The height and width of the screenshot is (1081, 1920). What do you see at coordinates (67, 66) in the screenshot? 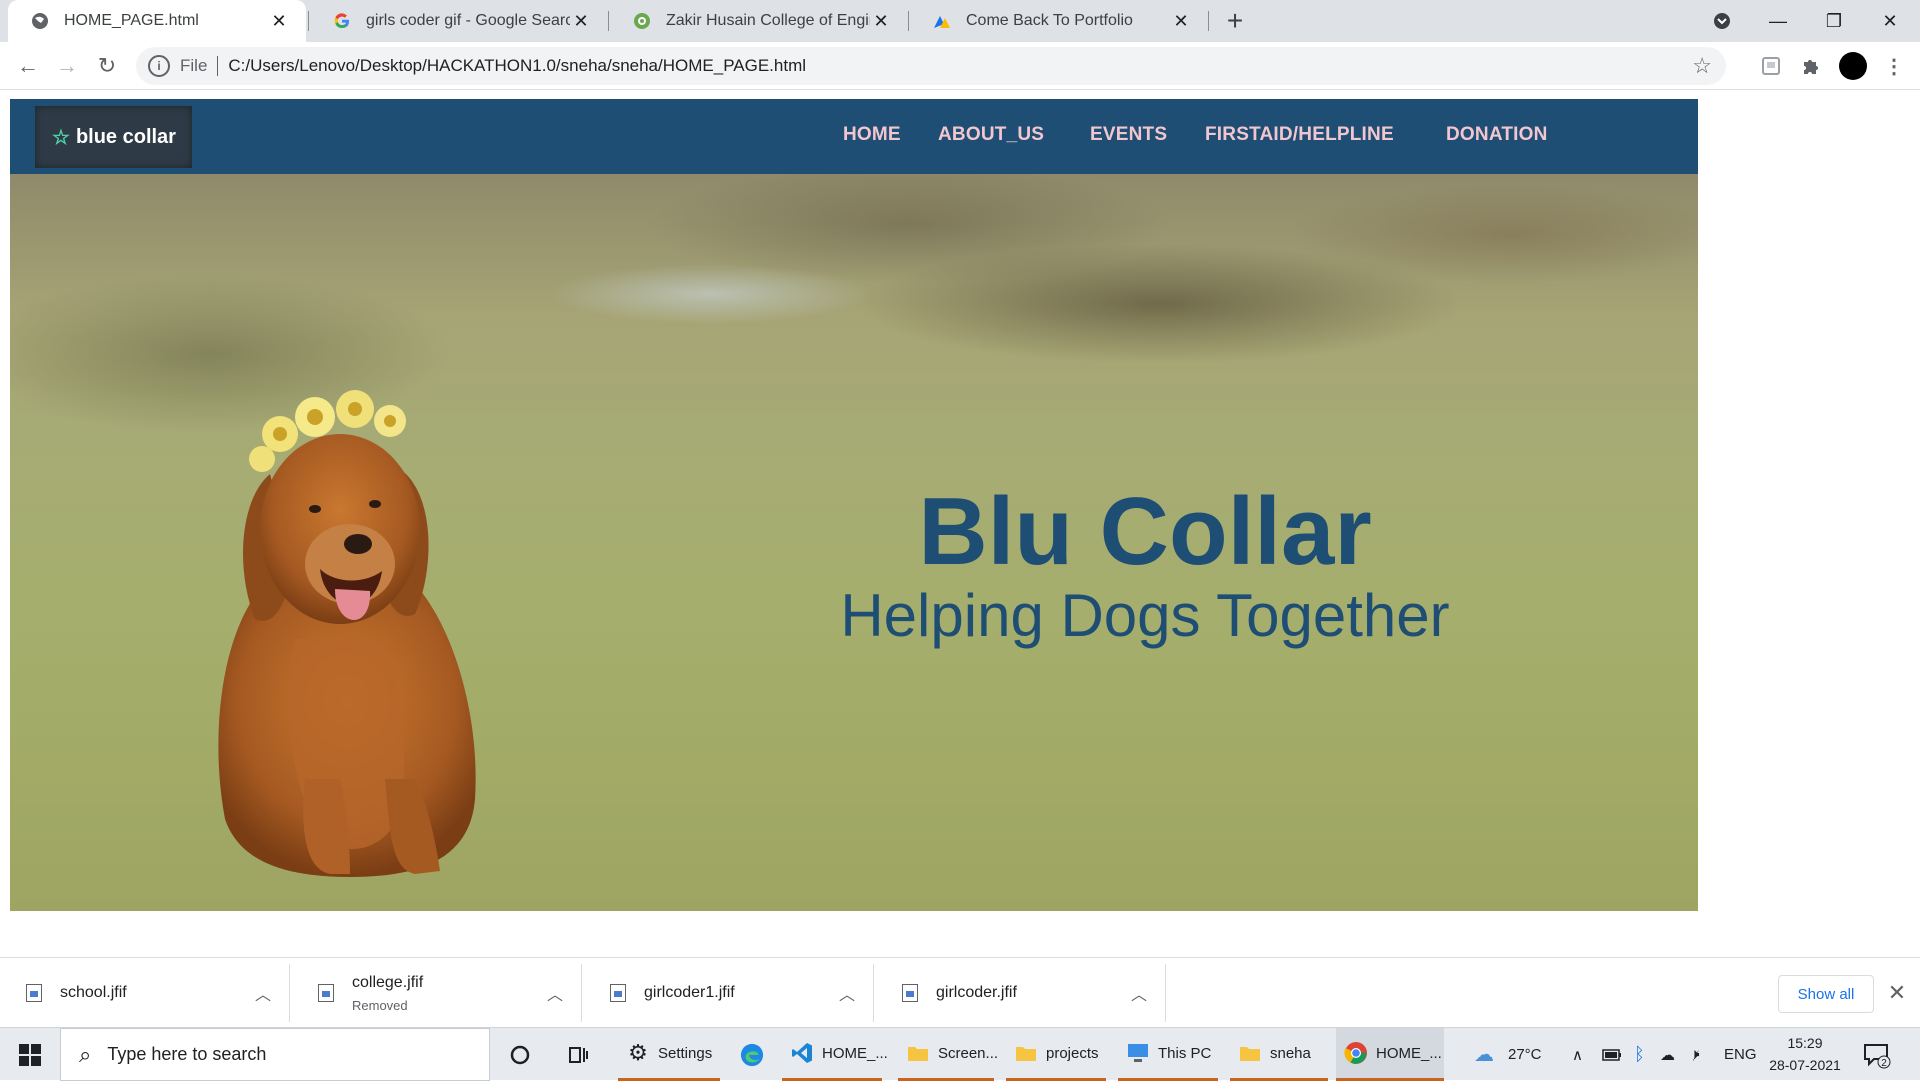
I see `forward-icon: →` at bounding box center [67, 66].